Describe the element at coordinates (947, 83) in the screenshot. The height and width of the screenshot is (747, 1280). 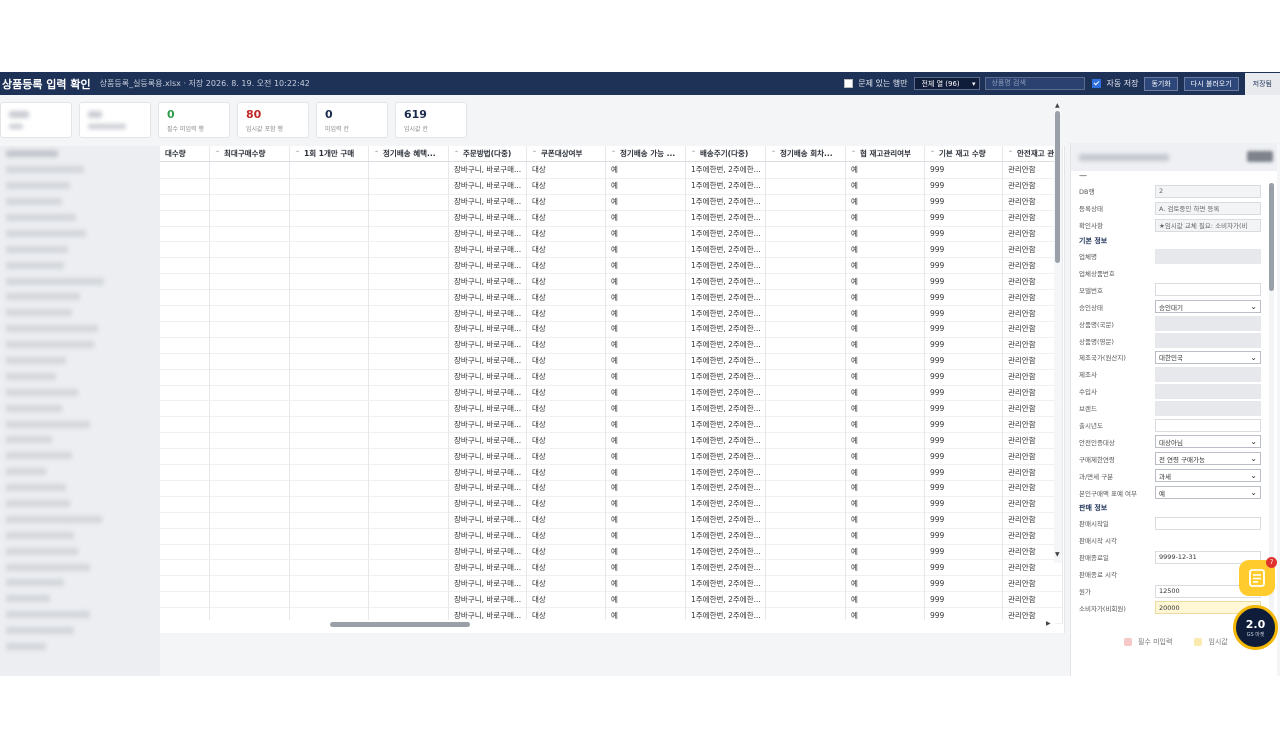
I see `column-filter-select: 전체 열 (96) ▾` at that location.